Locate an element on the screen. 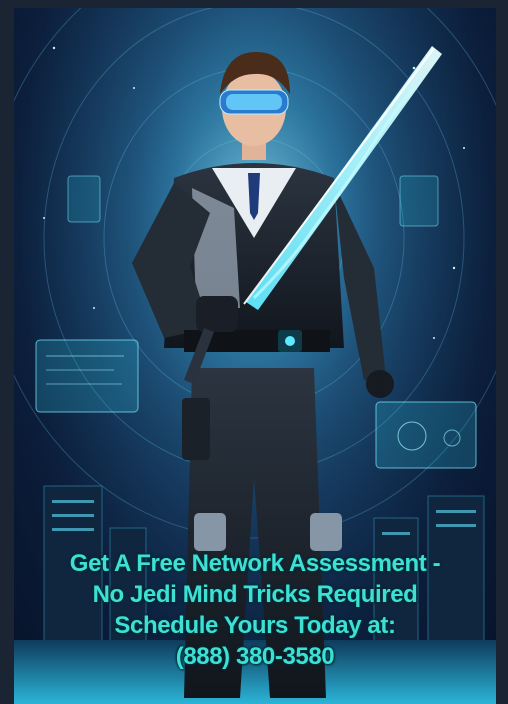 Image resolution: width=508 pixels, height=704 pixels. caption-line-offer: Get A Free Network Assessment - is located at coordinates (255, 563).